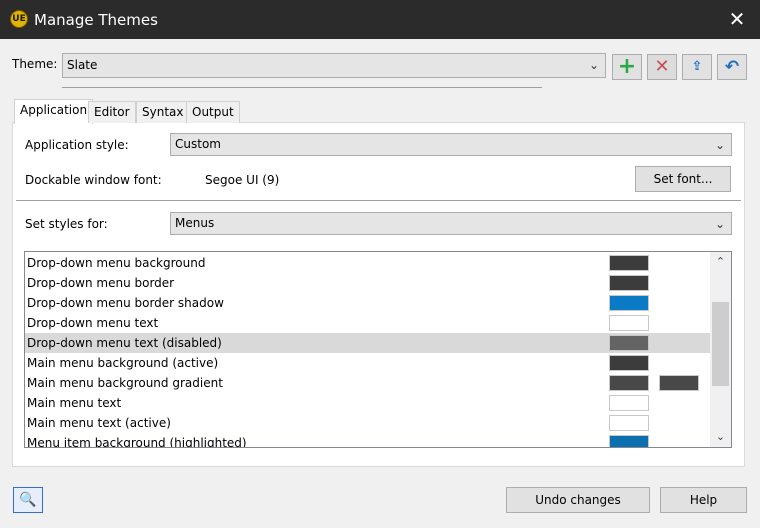  I want to click on list-scrollbar: ⌃ ⌄, so click(720, 349).